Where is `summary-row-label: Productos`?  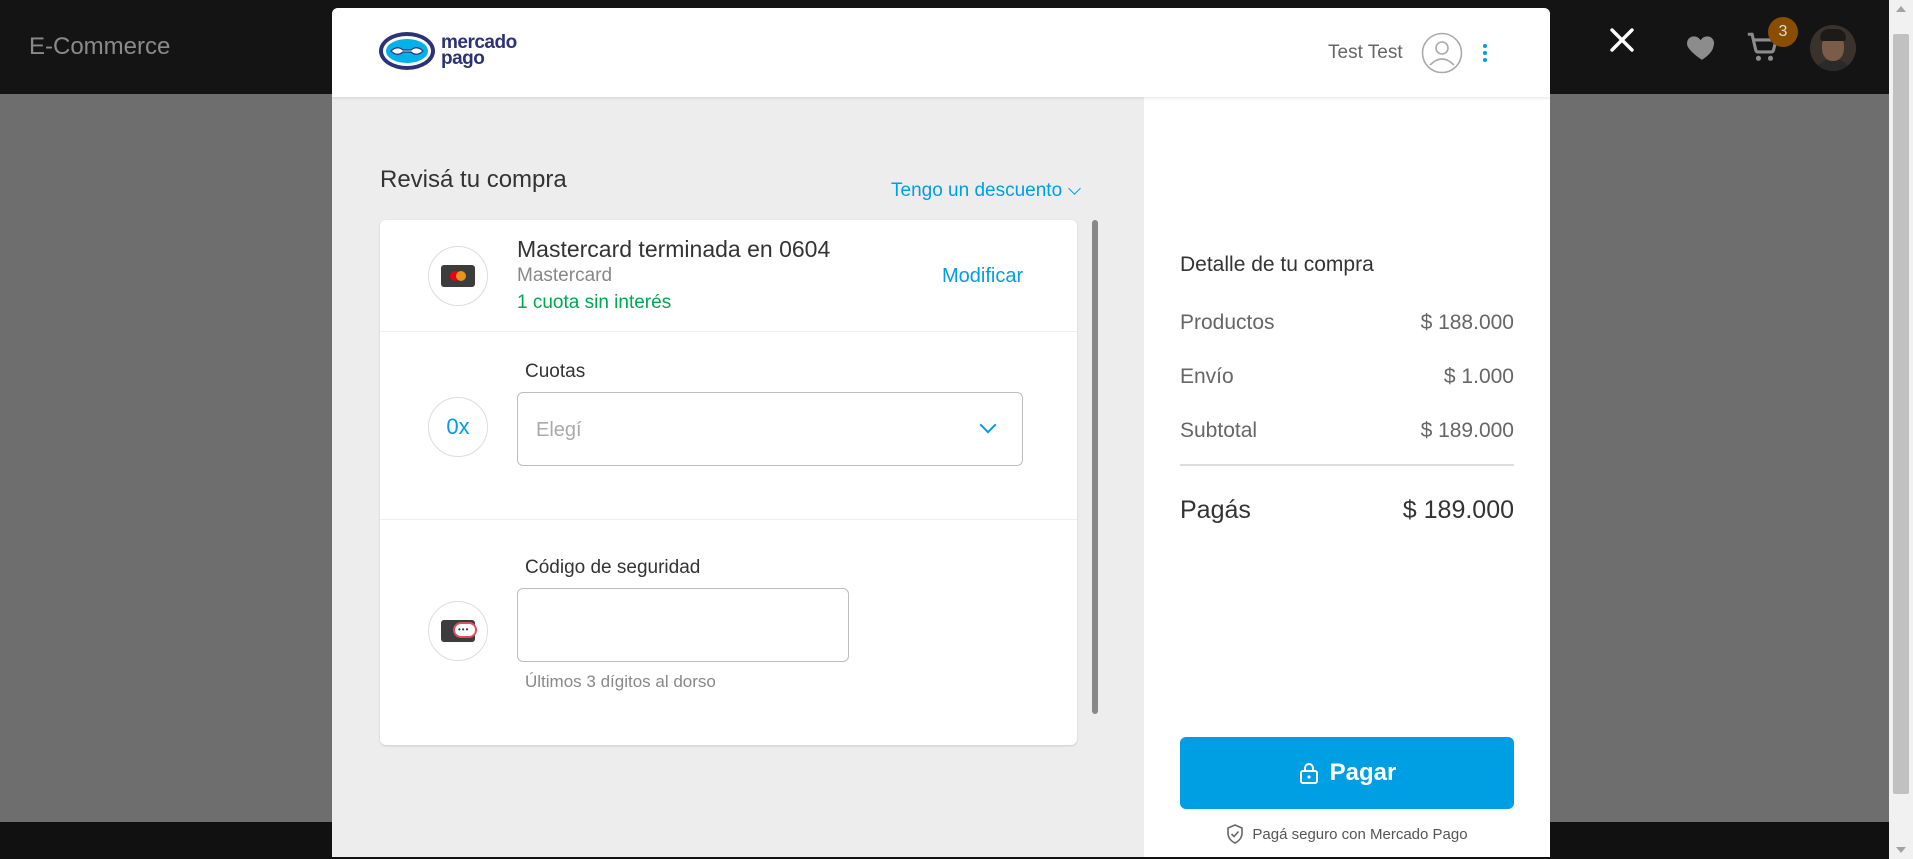
summary-row-label: Productos is located at coordinates (1227, 322).